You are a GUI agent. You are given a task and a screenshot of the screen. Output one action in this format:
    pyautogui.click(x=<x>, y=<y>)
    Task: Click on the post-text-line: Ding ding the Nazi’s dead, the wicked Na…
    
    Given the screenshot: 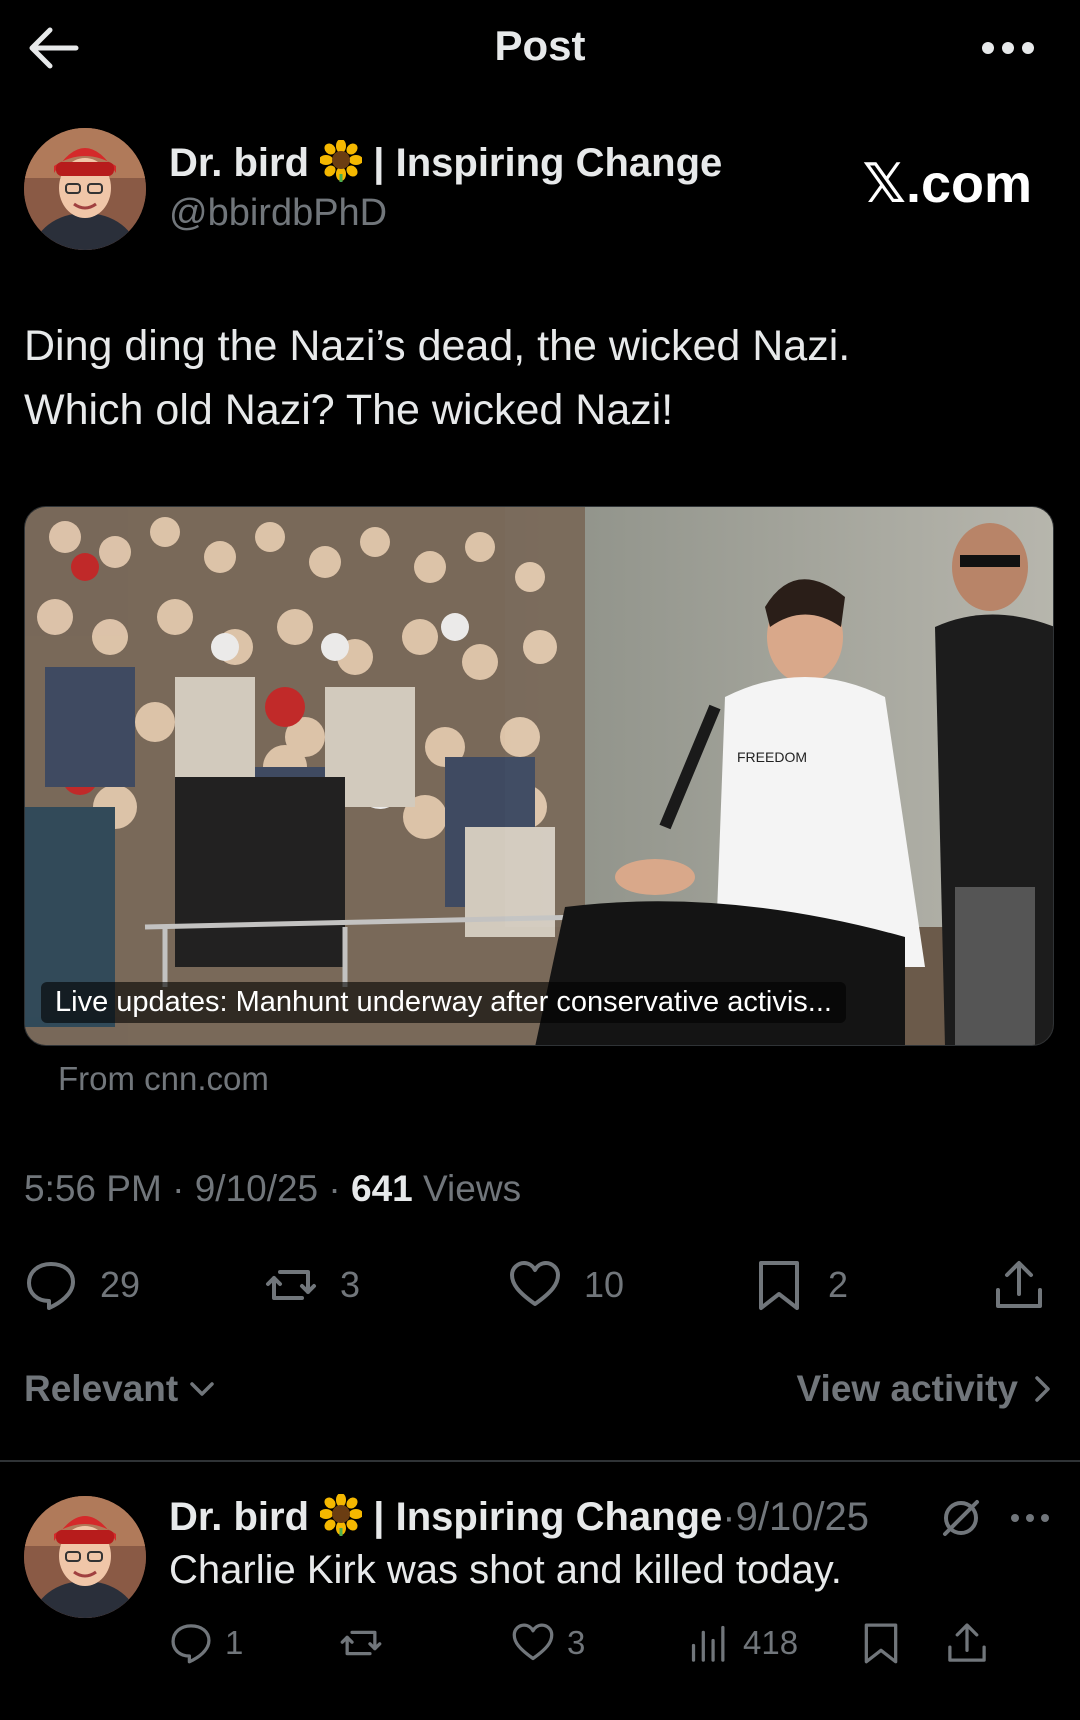 What is the action you would take?
    pyautogui.click(x=437, y=346)
    